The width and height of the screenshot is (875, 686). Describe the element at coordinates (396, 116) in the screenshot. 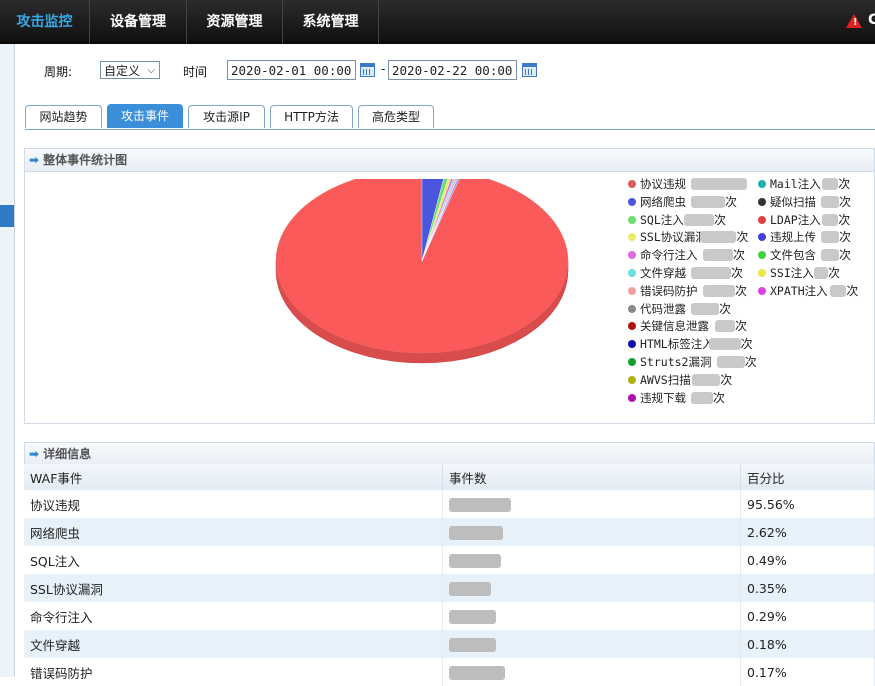

I see `tab-high-risk-type: 高危类型` at that location.